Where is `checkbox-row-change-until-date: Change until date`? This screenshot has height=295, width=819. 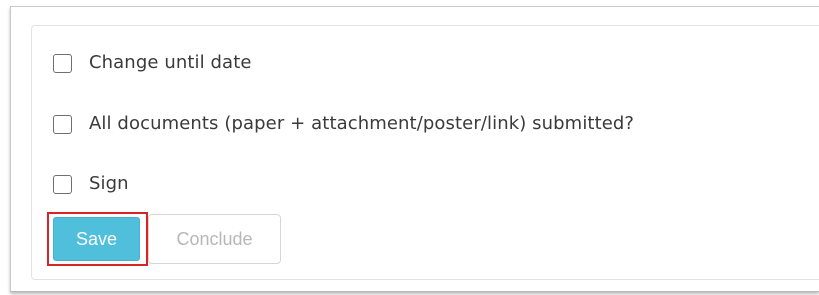 checkbox-row-change-until-date: Change until date is located at coordinates (152, 63).